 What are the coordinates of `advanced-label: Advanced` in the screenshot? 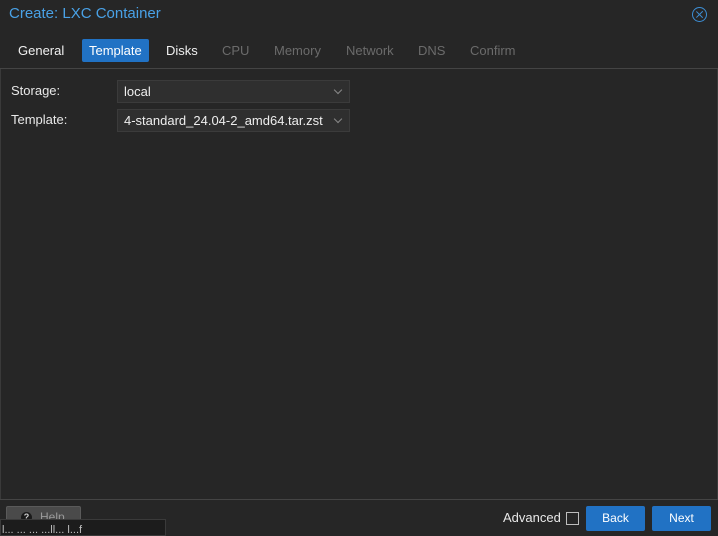 It's located at (532, 517).